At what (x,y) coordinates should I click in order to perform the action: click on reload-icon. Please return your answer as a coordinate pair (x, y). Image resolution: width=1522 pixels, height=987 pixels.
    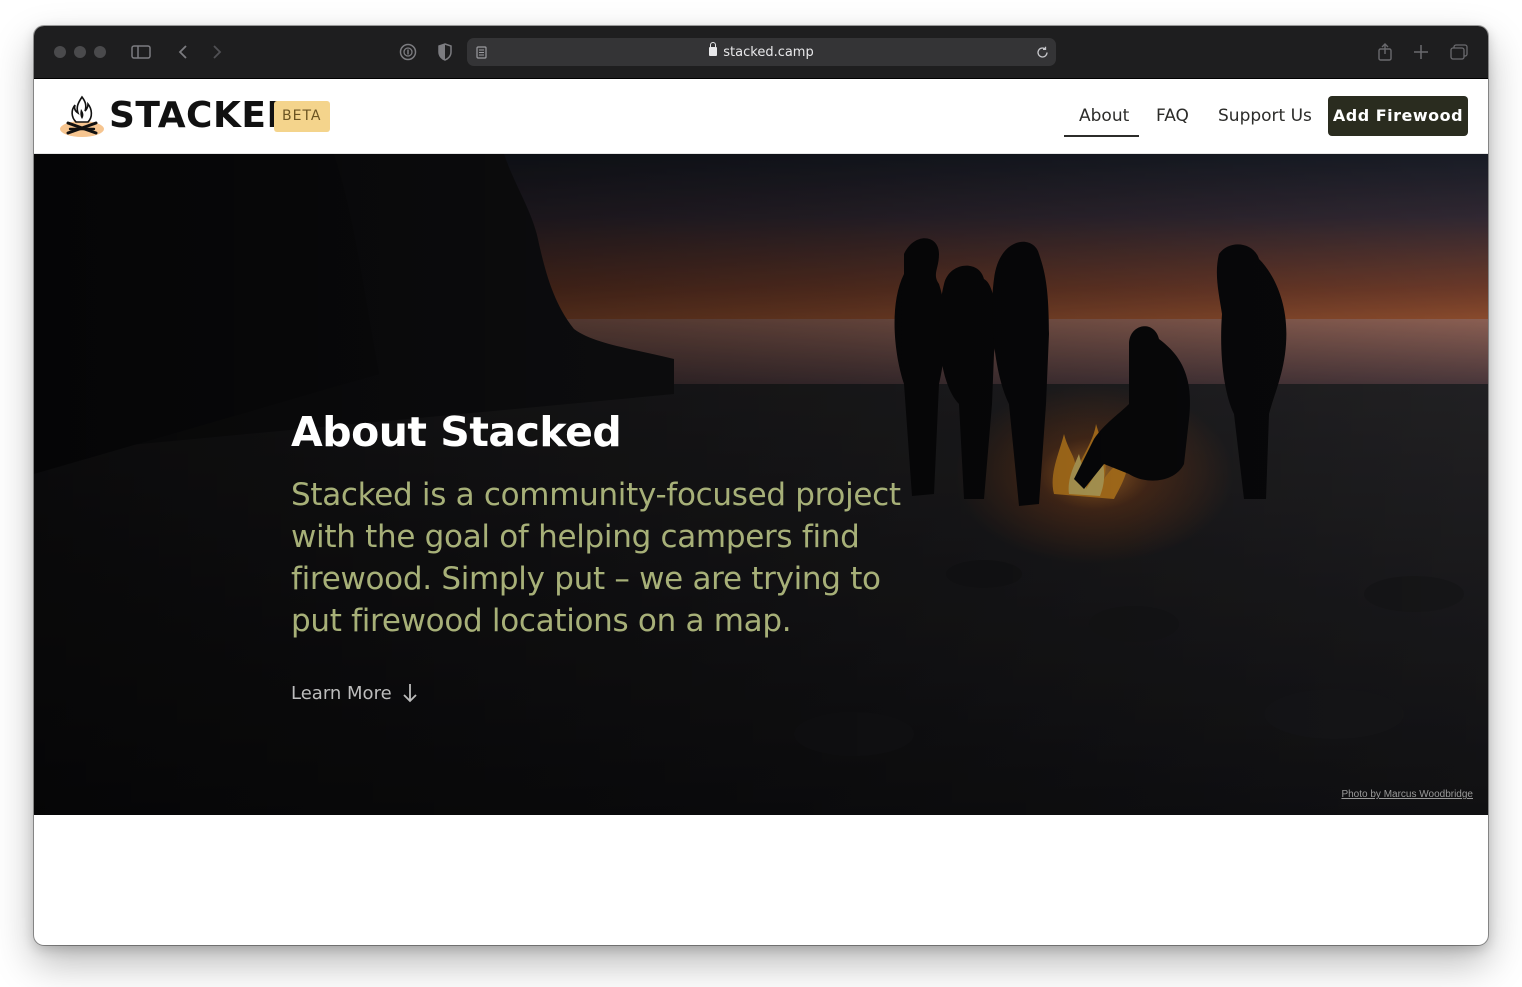
    Looking at the image, I should click on (1042, 52).